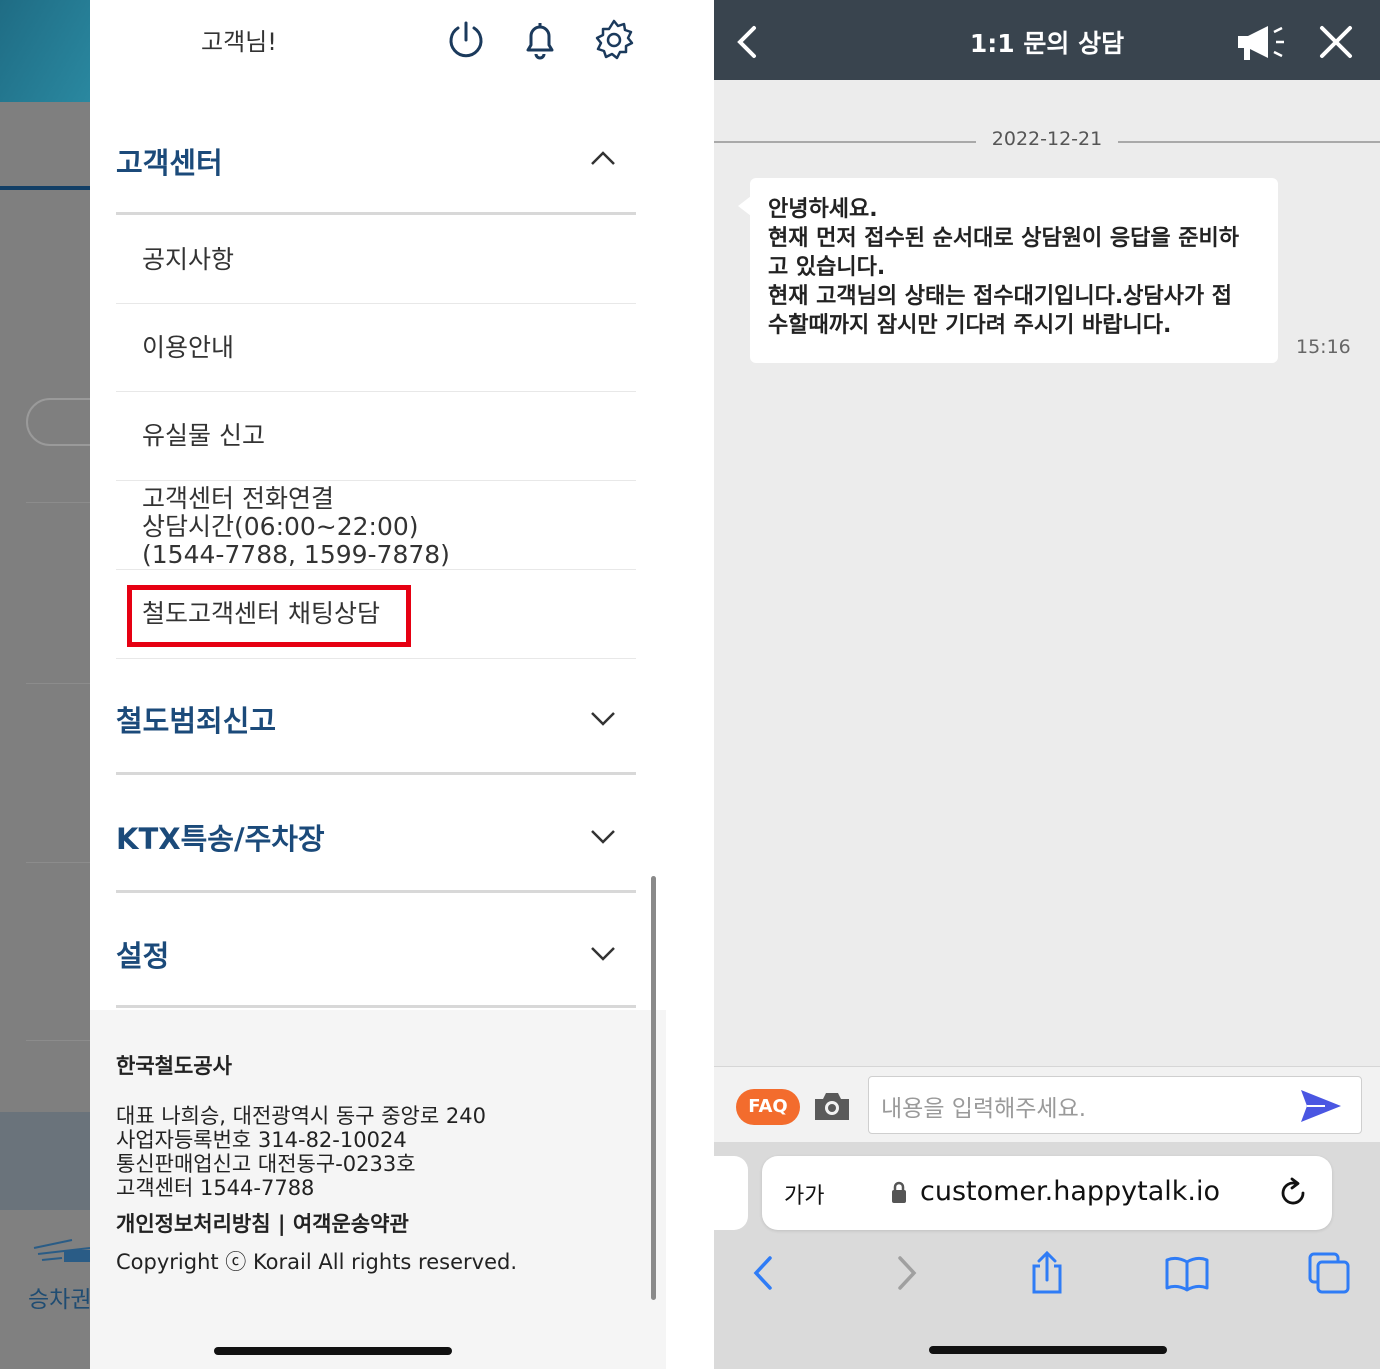 This screenshot has width=1380, height=1369. What do you see at coordinates (196, 721) in the screenshot?
I see `section-title: 철도범죄신고` at bounding box center [196, 721].